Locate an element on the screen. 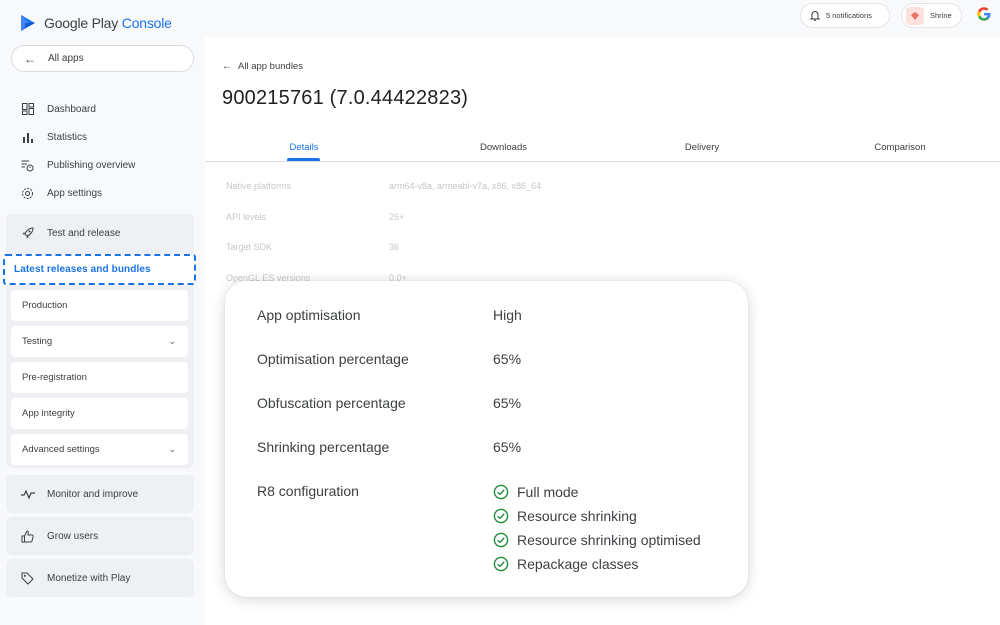 The image size is (1000, 625). latest-releases-and-bundles-item: Latest releases and bundles is located at coordinates (99, 269).